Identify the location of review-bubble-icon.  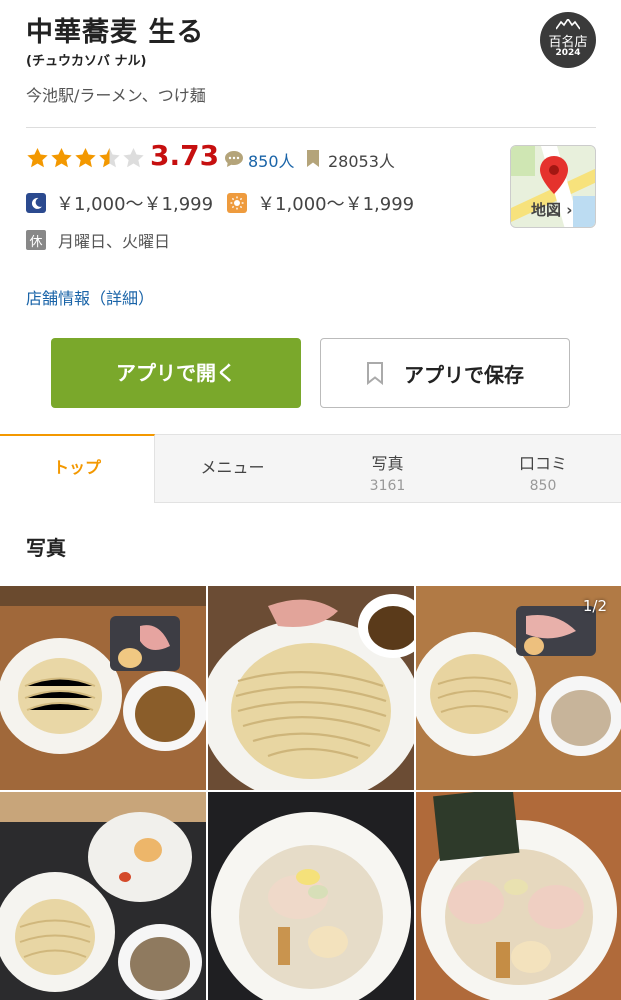
(234, 159).